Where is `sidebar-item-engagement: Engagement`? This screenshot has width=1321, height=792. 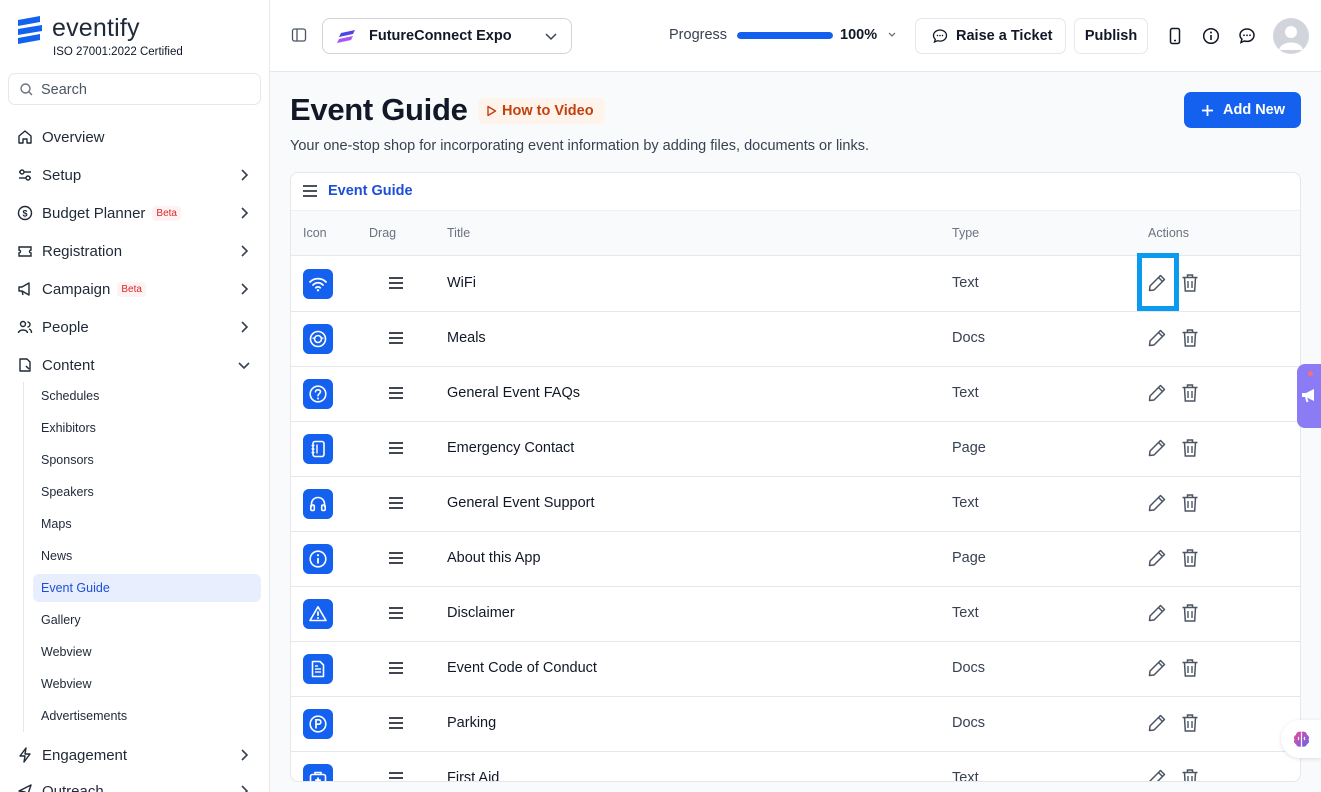
sidebar-item-engagement: Engagement is located at coordinates (134, 755).